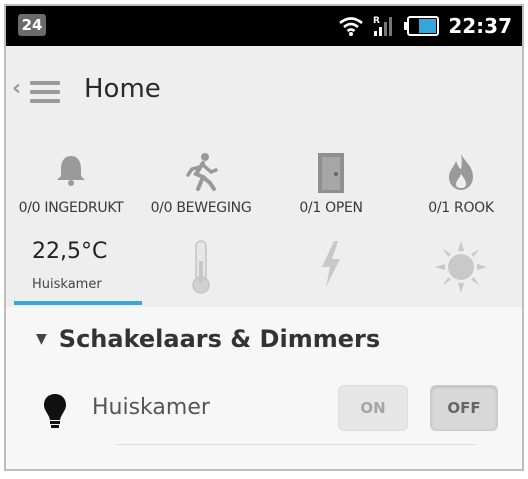 This screenshot has width=528, height=479. What do you see at coordinates (461, 172) in the screenshot?
I see `flame-icon` at bounding box center [461, 172].